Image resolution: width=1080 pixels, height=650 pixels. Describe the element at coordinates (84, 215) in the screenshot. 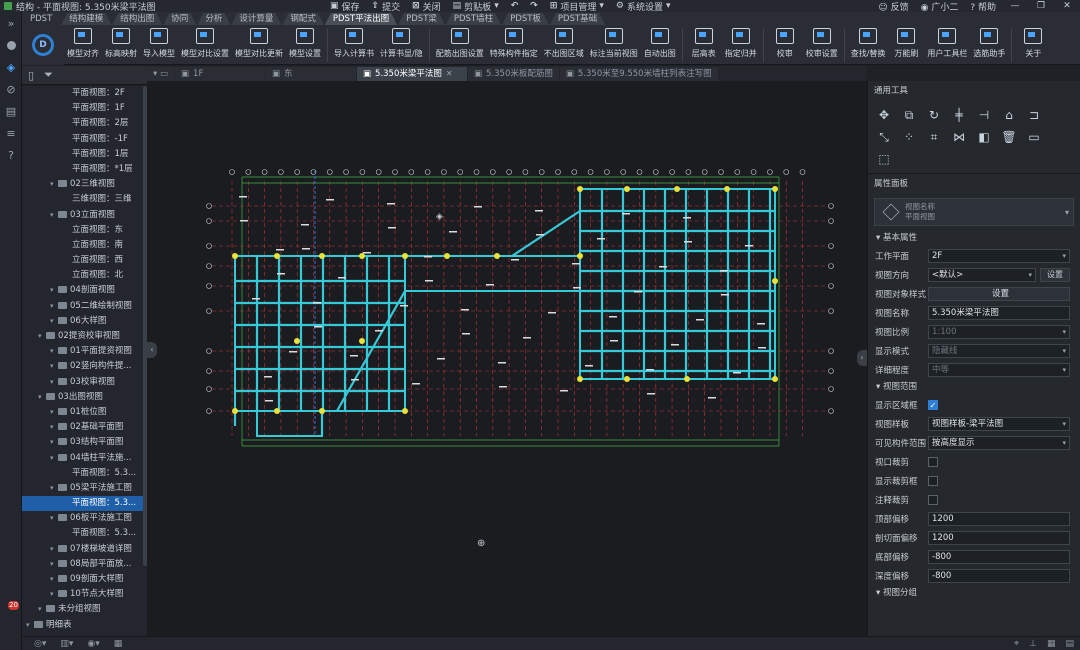

I see `tree-item: ▾ 03立面视图` at that location.